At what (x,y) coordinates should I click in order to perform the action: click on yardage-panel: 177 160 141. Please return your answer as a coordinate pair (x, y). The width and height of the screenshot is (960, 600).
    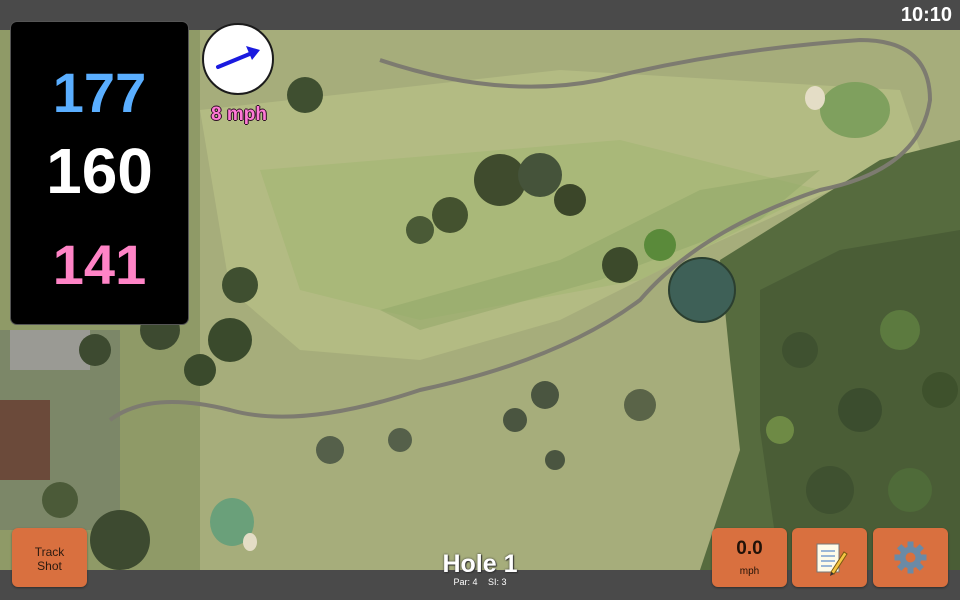
    Looking at the image, I should click on (99, 173).